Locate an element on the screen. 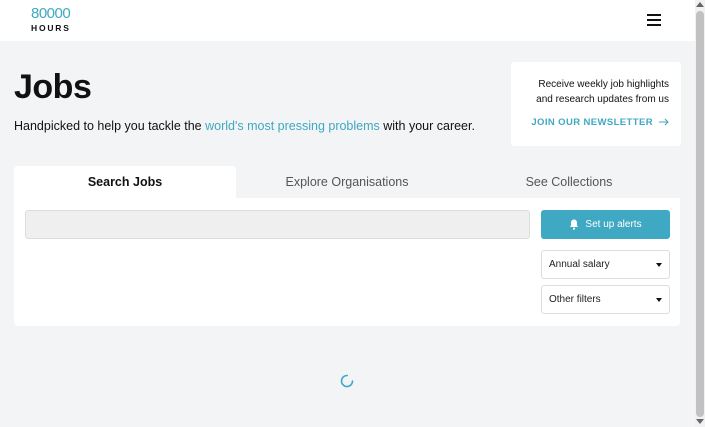  join-newsletter-label: JOIN OUR NEWSLETTER is located at coordinates (592, 122).